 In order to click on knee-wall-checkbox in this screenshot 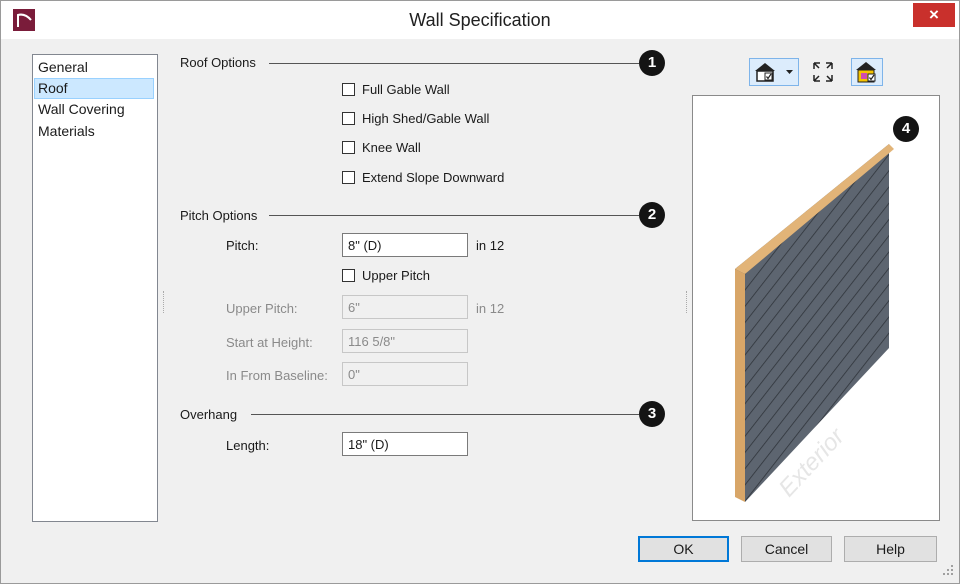, I will do `click(348, 147)`.